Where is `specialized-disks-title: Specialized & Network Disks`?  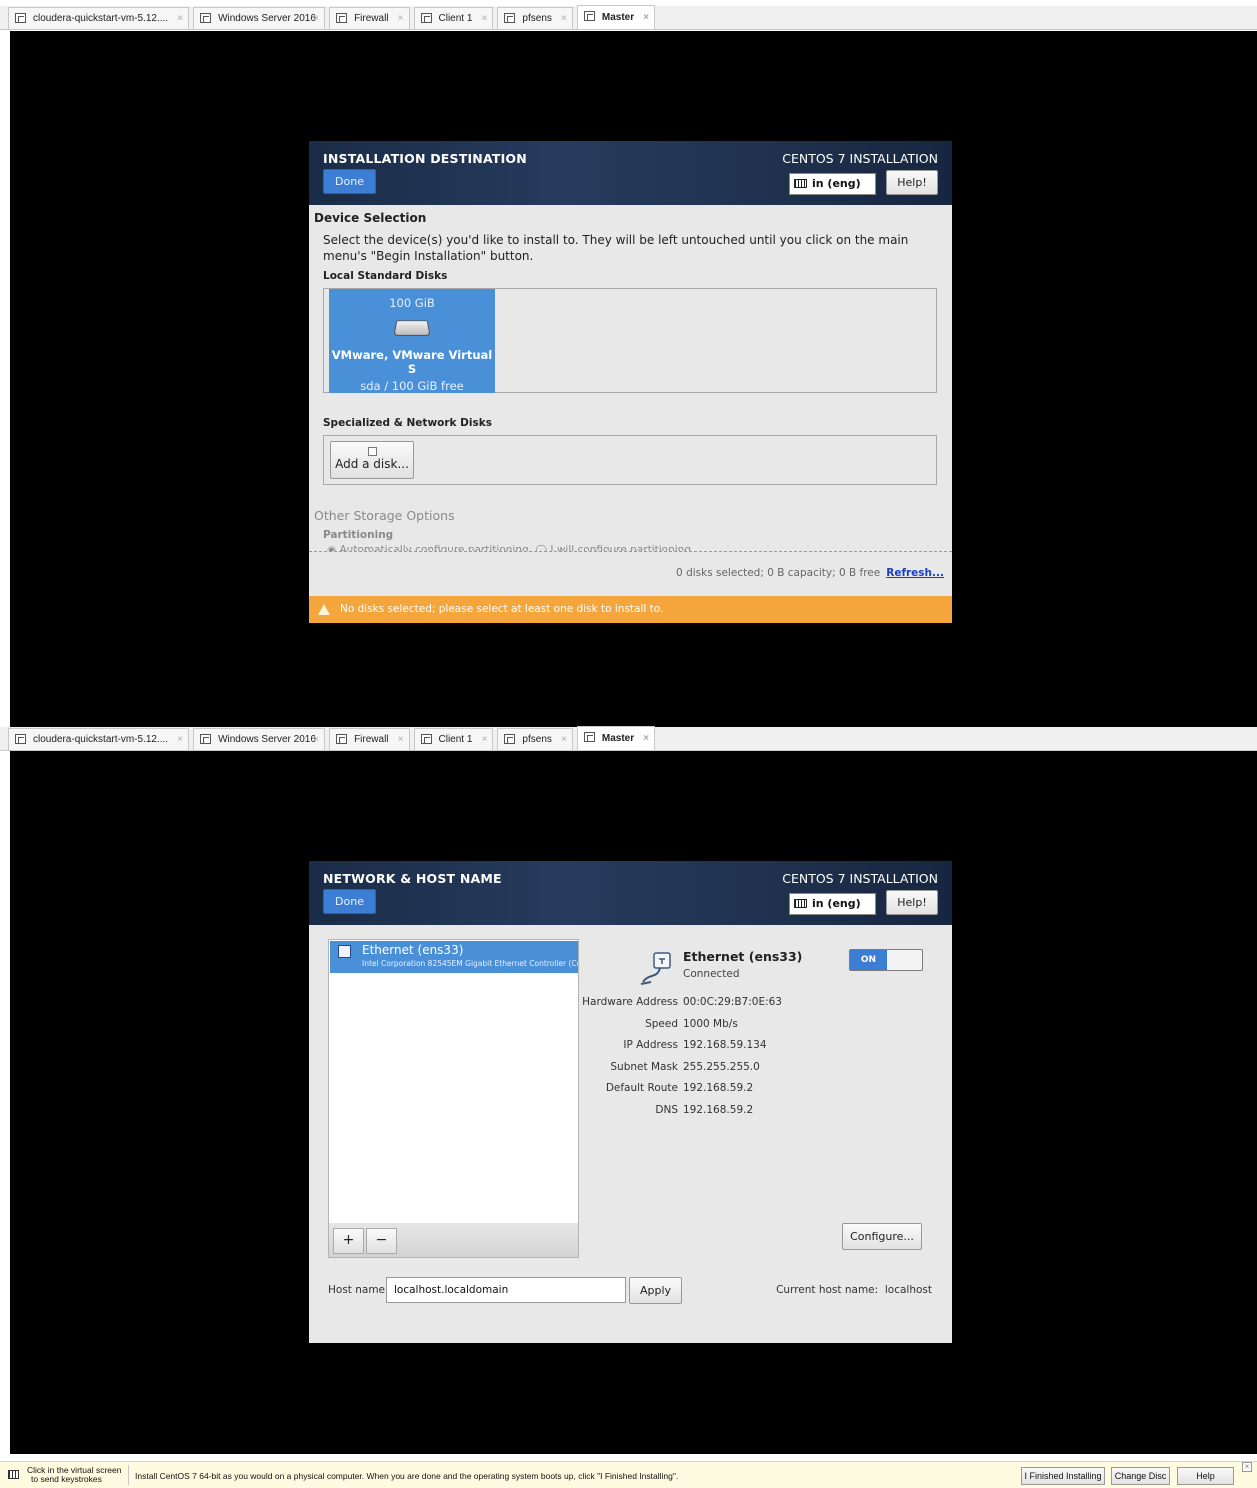 specialized-disks-title: Specialized & Network Disks is located at coordinates (407, 423).